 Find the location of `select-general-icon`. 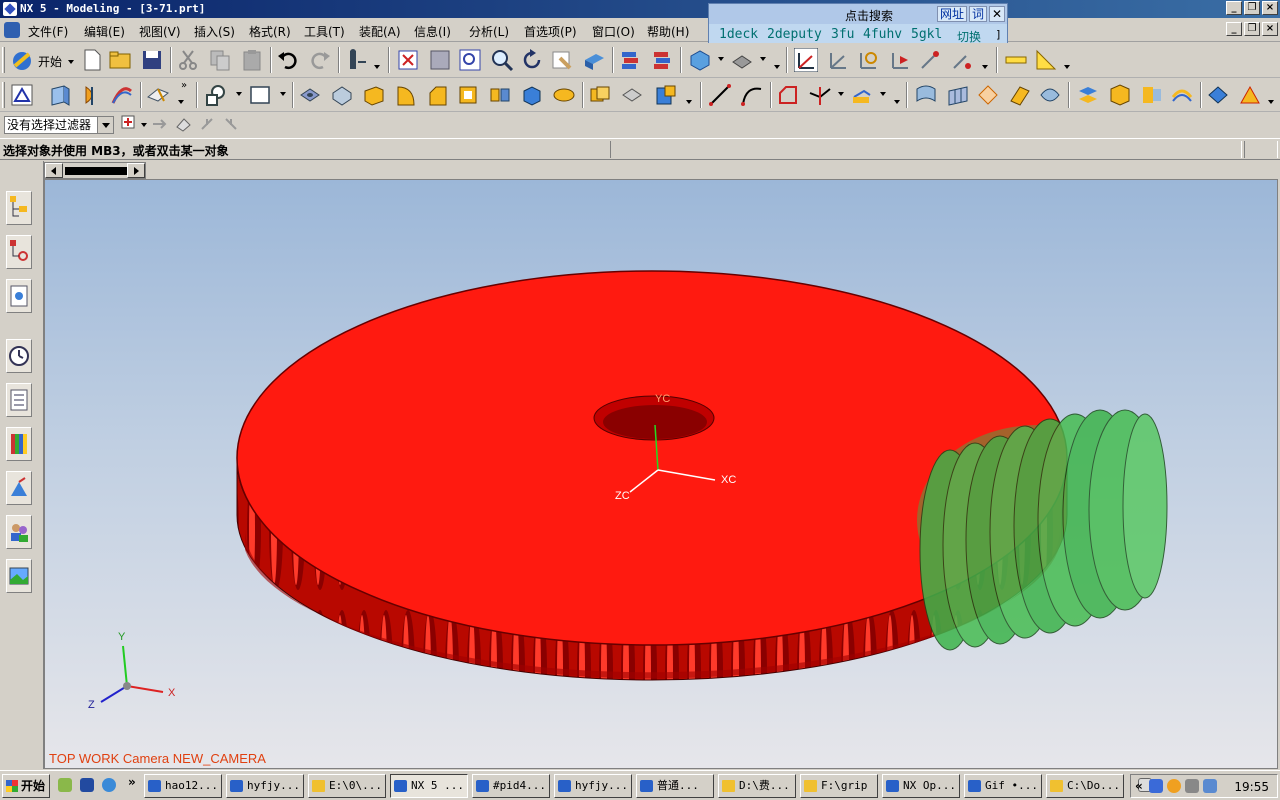

select-general-icon is located at coordinates (130, 124).